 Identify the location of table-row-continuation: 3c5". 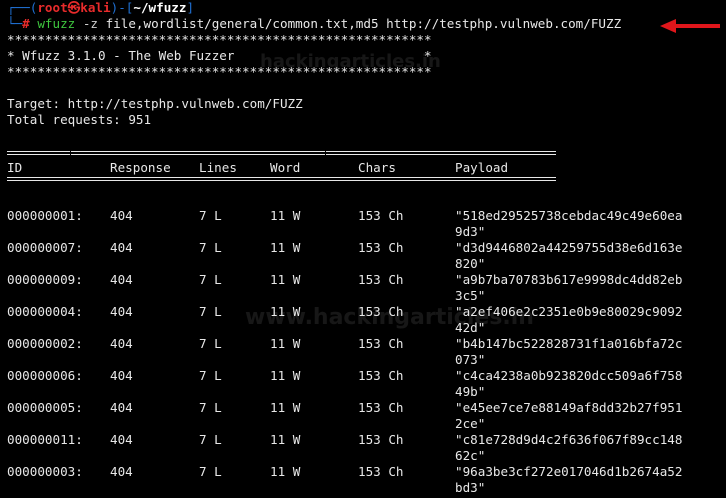
(366, 296).